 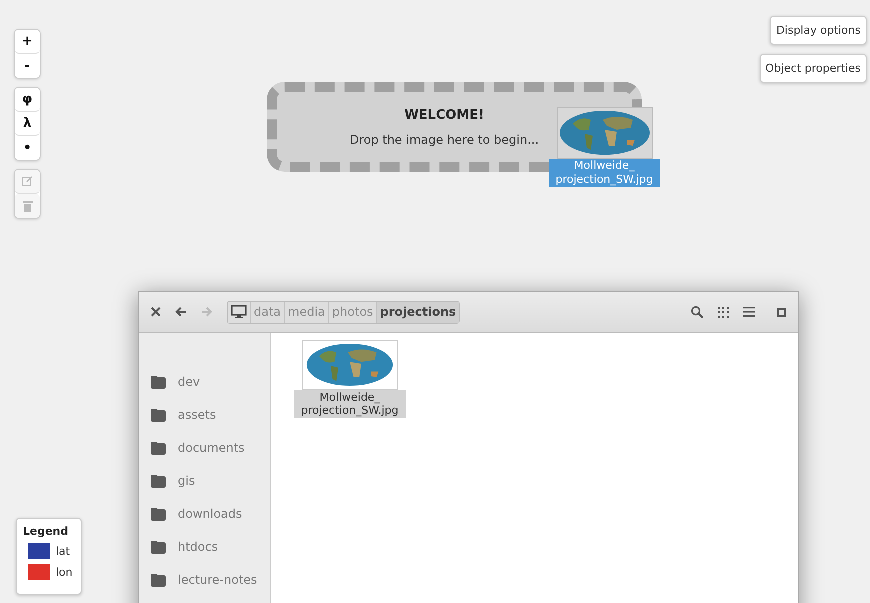 What do you see at coordinates (211, 448) in the screenshot?
I see `folder-label: documents` at bounding box center [211, 448].